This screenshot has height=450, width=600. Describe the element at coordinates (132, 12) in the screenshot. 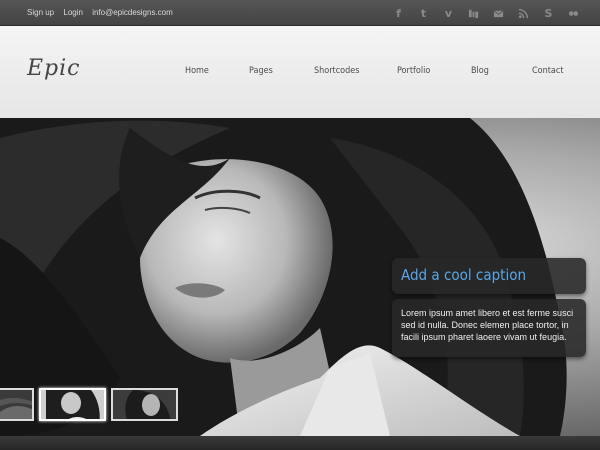

I see `email-link: info@epicdesigns.com` at that location.